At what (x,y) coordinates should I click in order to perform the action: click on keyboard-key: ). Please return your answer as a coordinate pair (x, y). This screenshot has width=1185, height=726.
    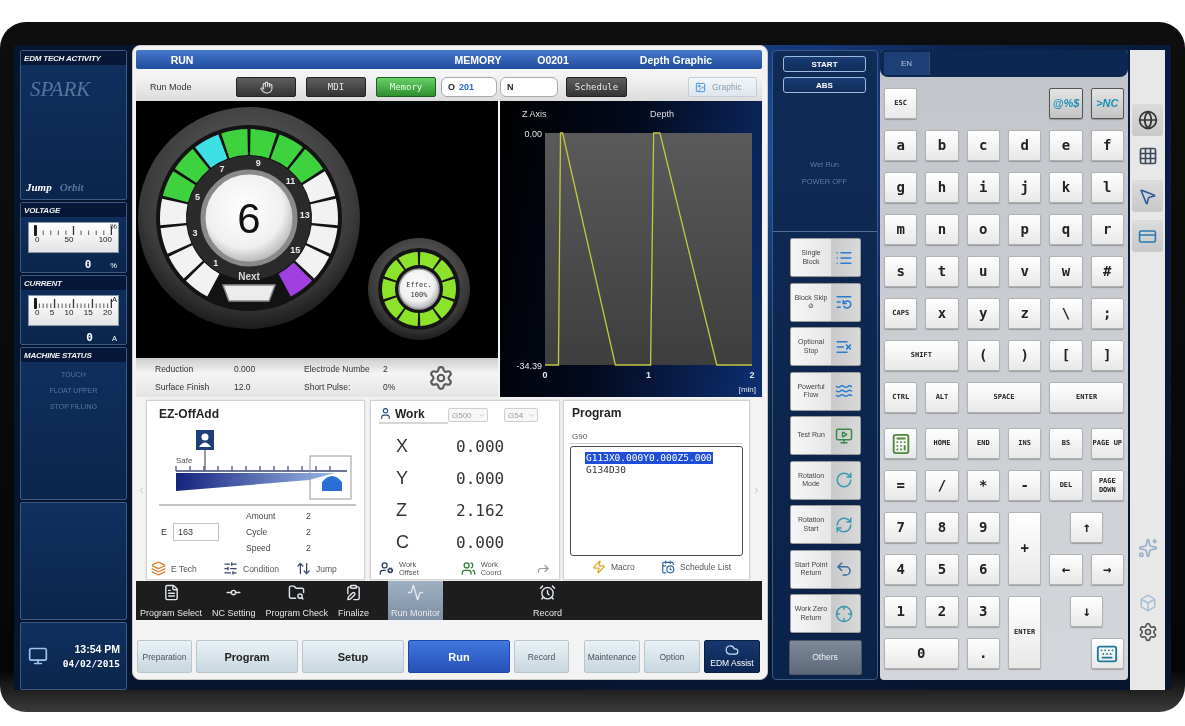
    Looking at the image, I should click on (1025, 355).